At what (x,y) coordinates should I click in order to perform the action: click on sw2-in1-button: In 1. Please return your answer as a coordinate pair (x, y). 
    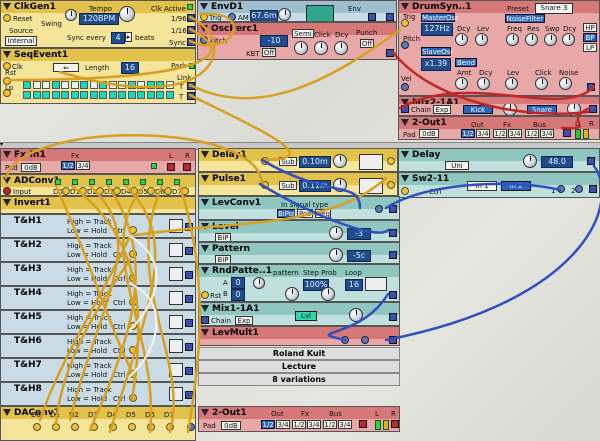
    Looking at the image, I should click on (482, 186).